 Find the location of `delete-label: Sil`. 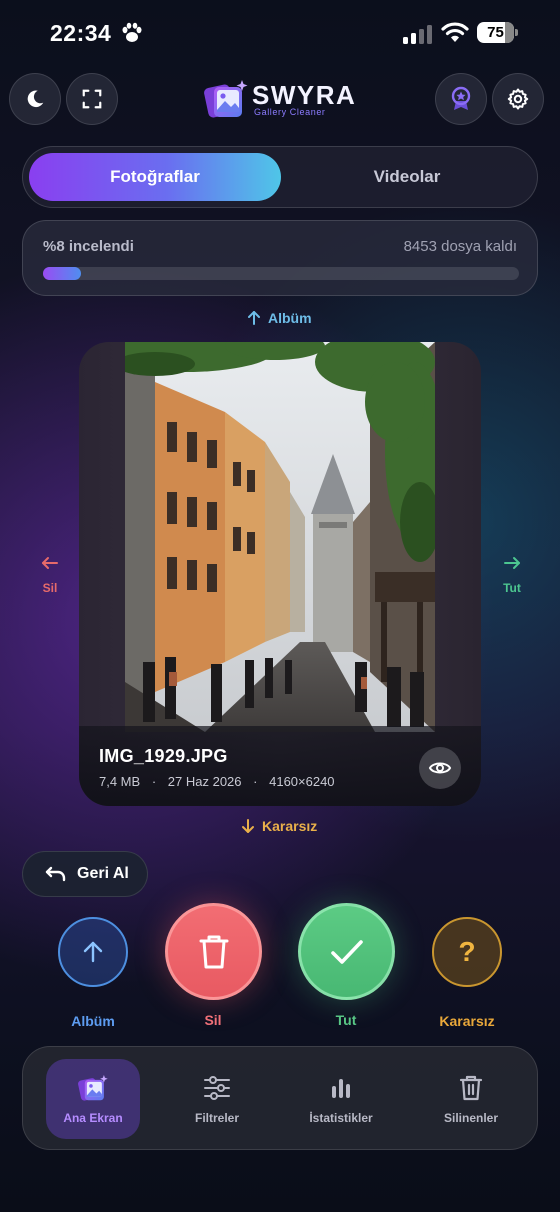

delete-label: Sil is located at coordinates (213, 1020).